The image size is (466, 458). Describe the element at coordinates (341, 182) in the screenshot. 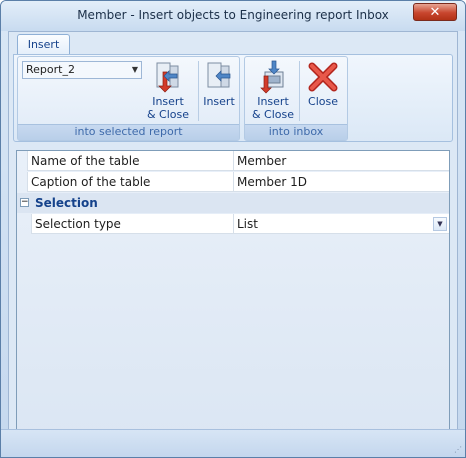

I see `property-value: Member 1D` at that location.